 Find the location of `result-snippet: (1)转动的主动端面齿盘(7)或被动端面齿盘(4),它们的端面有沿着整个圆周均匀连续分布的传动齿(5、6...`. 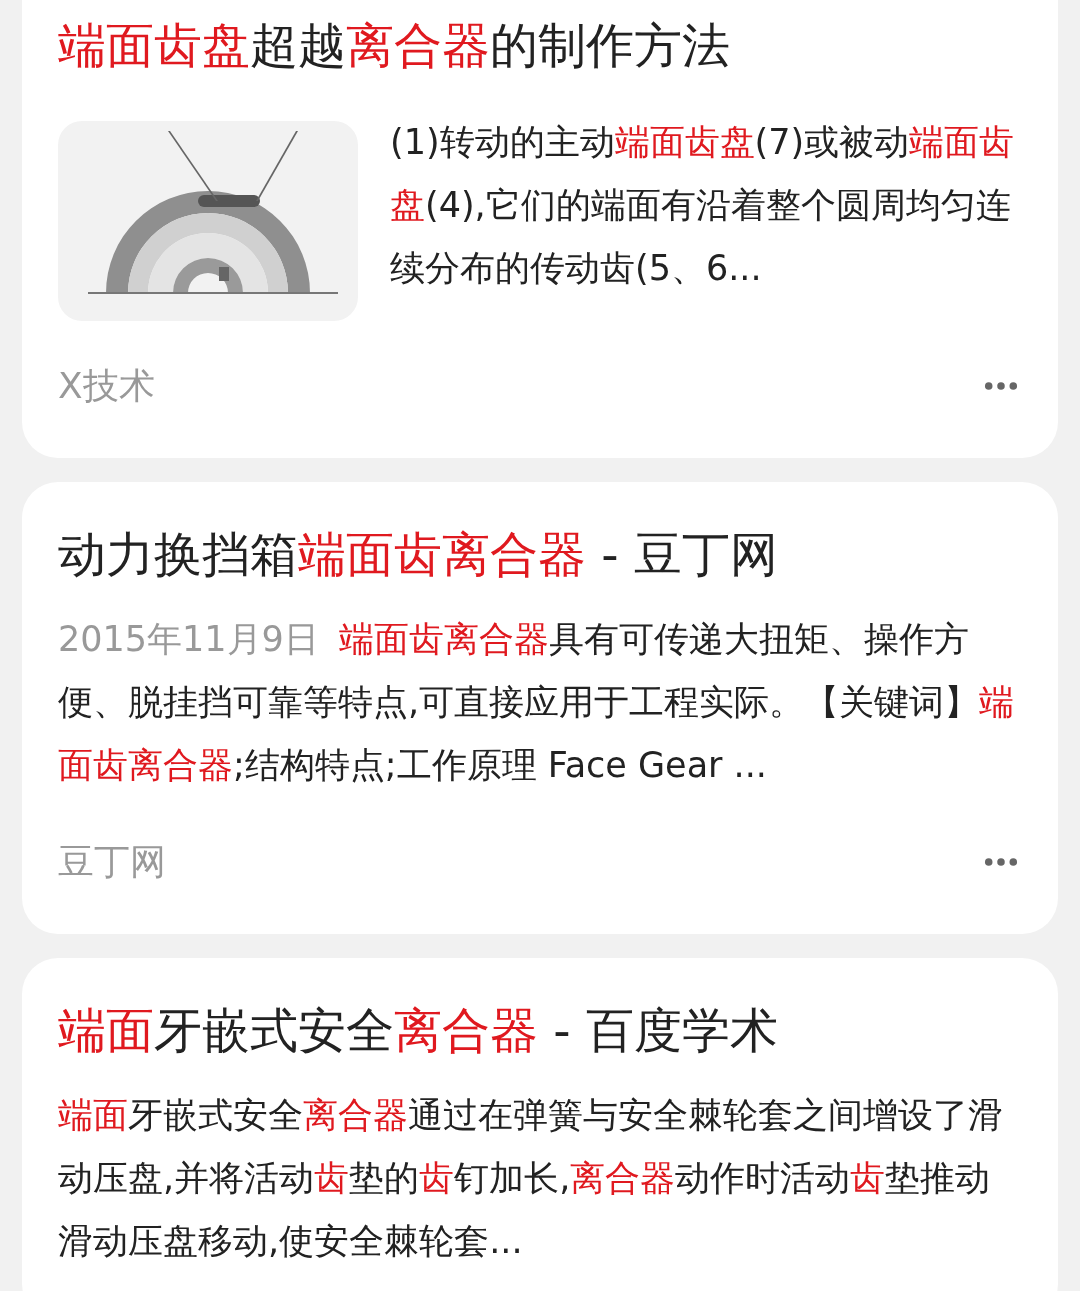

result-snippet: (1)转动的主动端面齿盘(7)或被动端面齿盘(4),它们的端面有沿着整个圆周均匀连续分布的传动齿(5、6... is located at coordinates (703, 205).